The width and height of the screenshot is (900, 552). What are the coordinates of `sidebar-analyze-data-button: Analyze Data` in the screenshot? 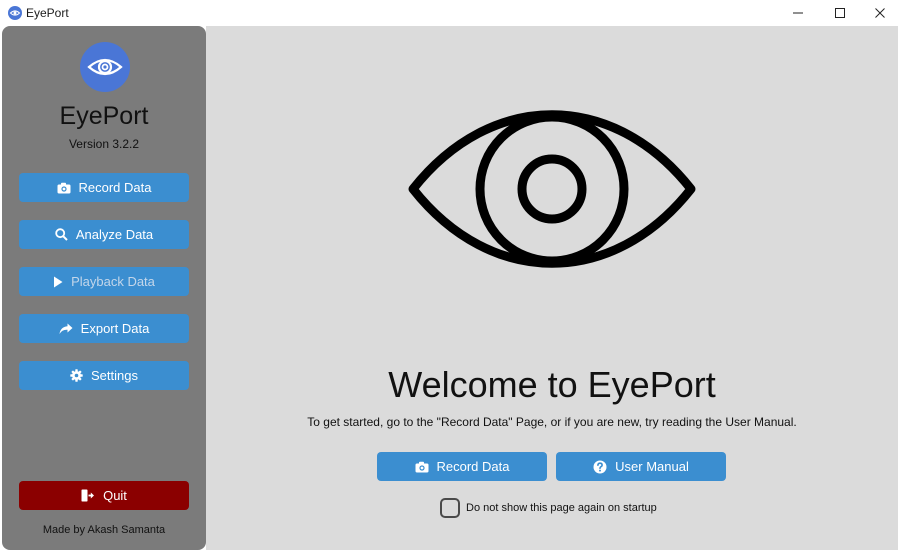 It's located at (104, 234).